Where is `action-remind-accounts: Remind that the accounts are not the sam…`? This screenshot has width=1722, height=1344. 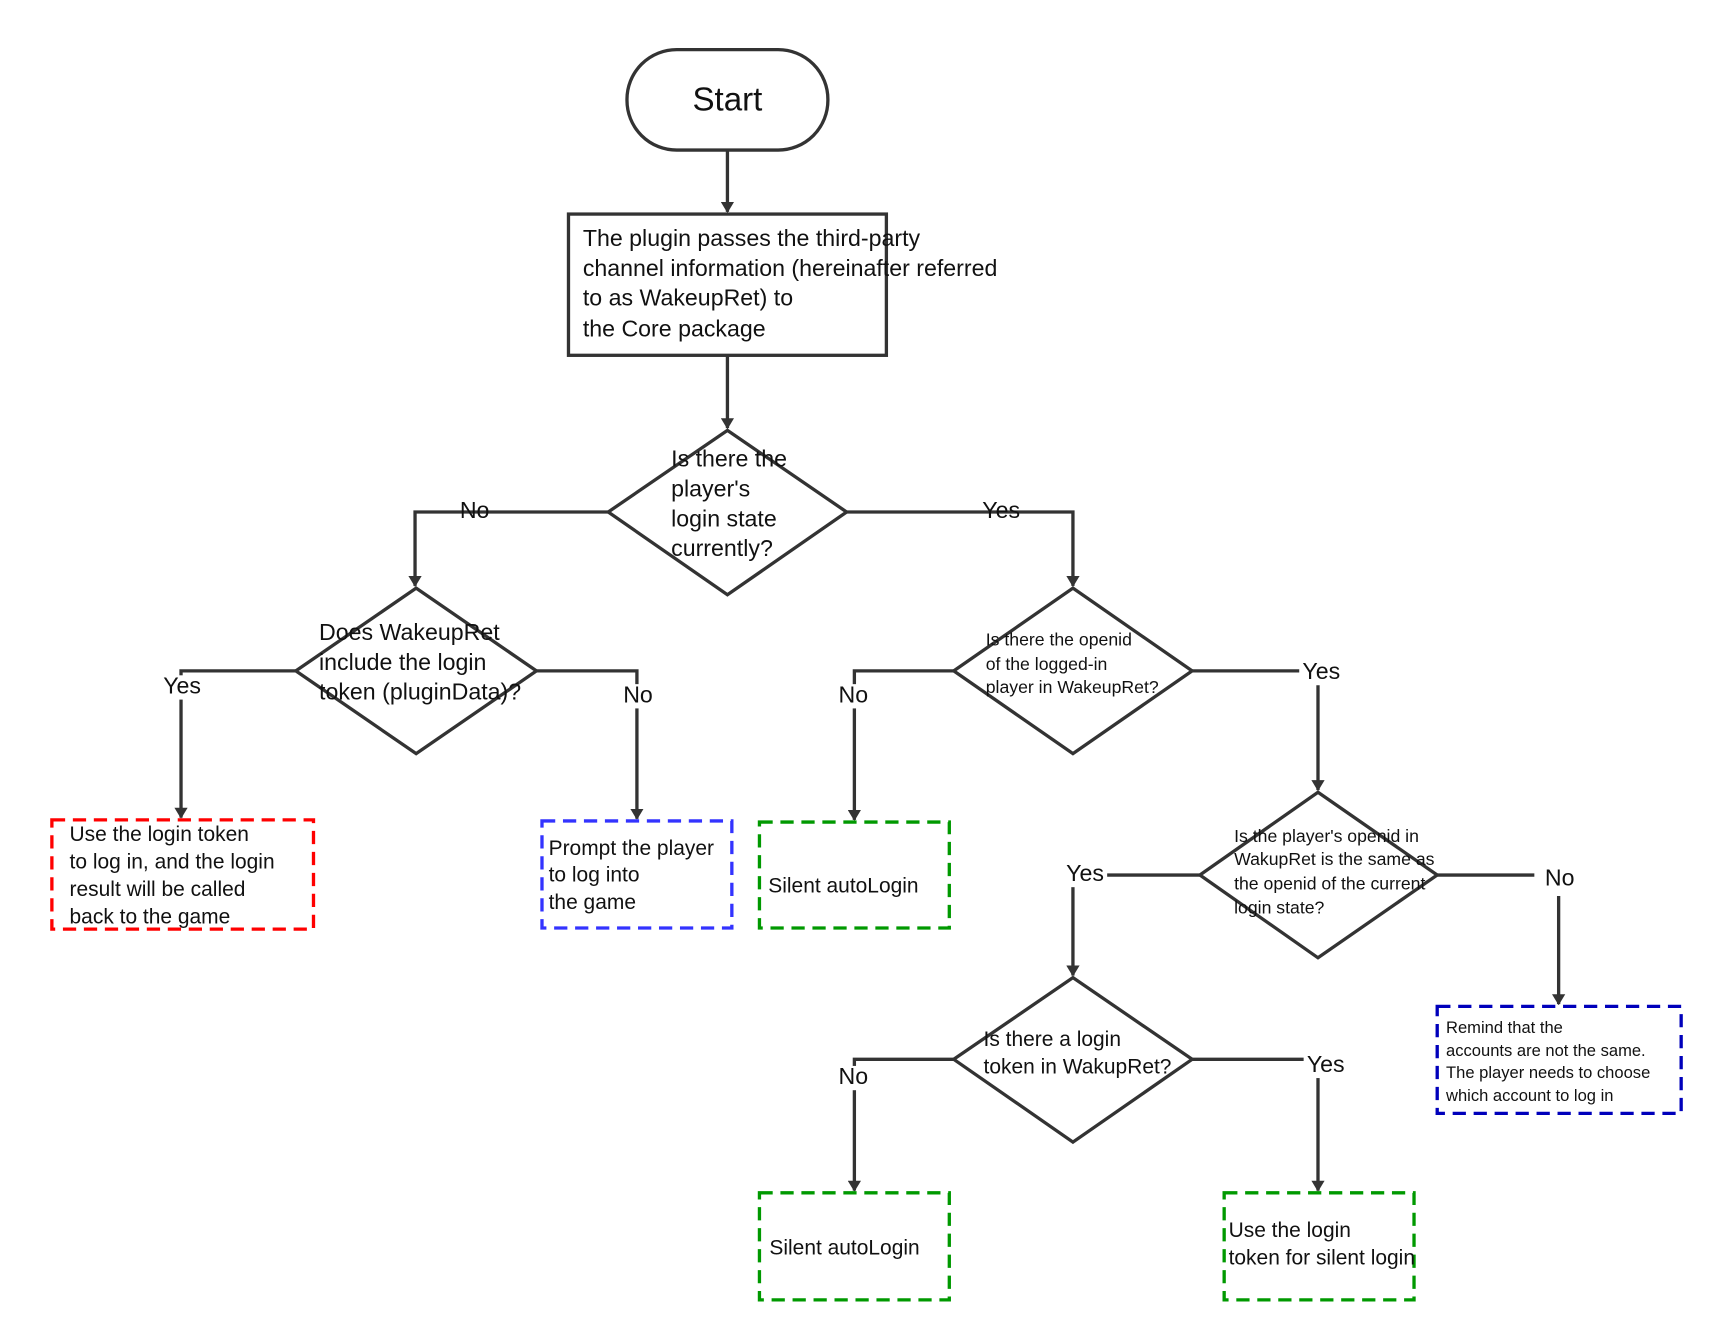 action-remind-accounts: Remind that the accounts are not the sam… is located at coordinates (1559, 1060).